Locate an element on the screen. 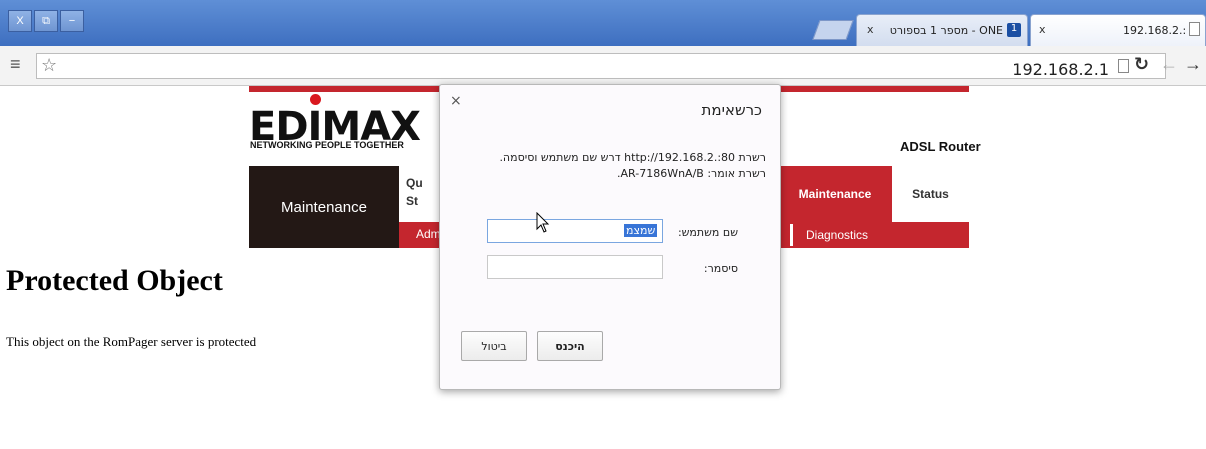 The height and width of the screenshot is (449, 1206). username-value: שמצמ is located at coordinates (641, 230).